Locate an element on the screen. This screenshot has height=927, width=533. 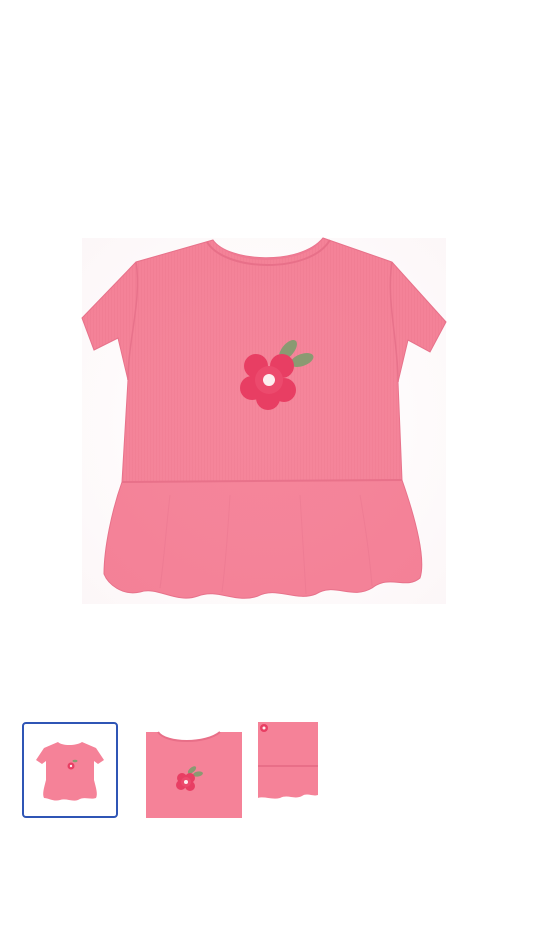
thumbnail-front is located at coordinates (70, 770).